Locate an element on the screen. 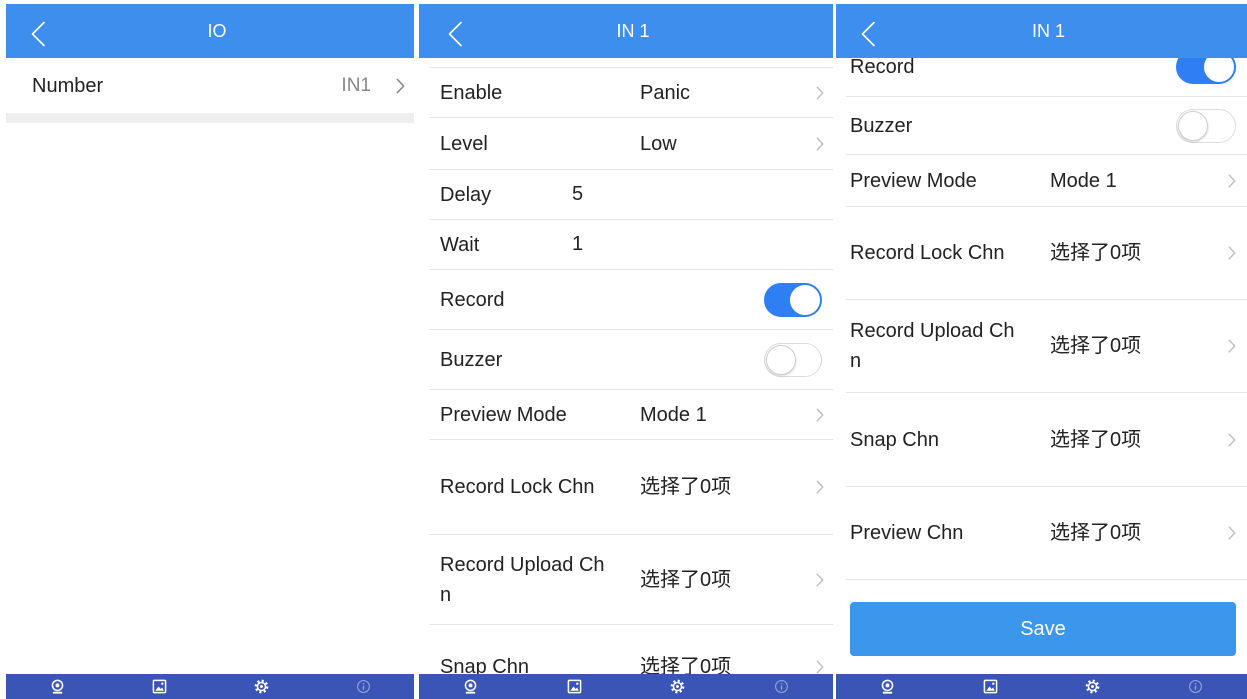  row-label: Number is located at coordinates (68, 85).